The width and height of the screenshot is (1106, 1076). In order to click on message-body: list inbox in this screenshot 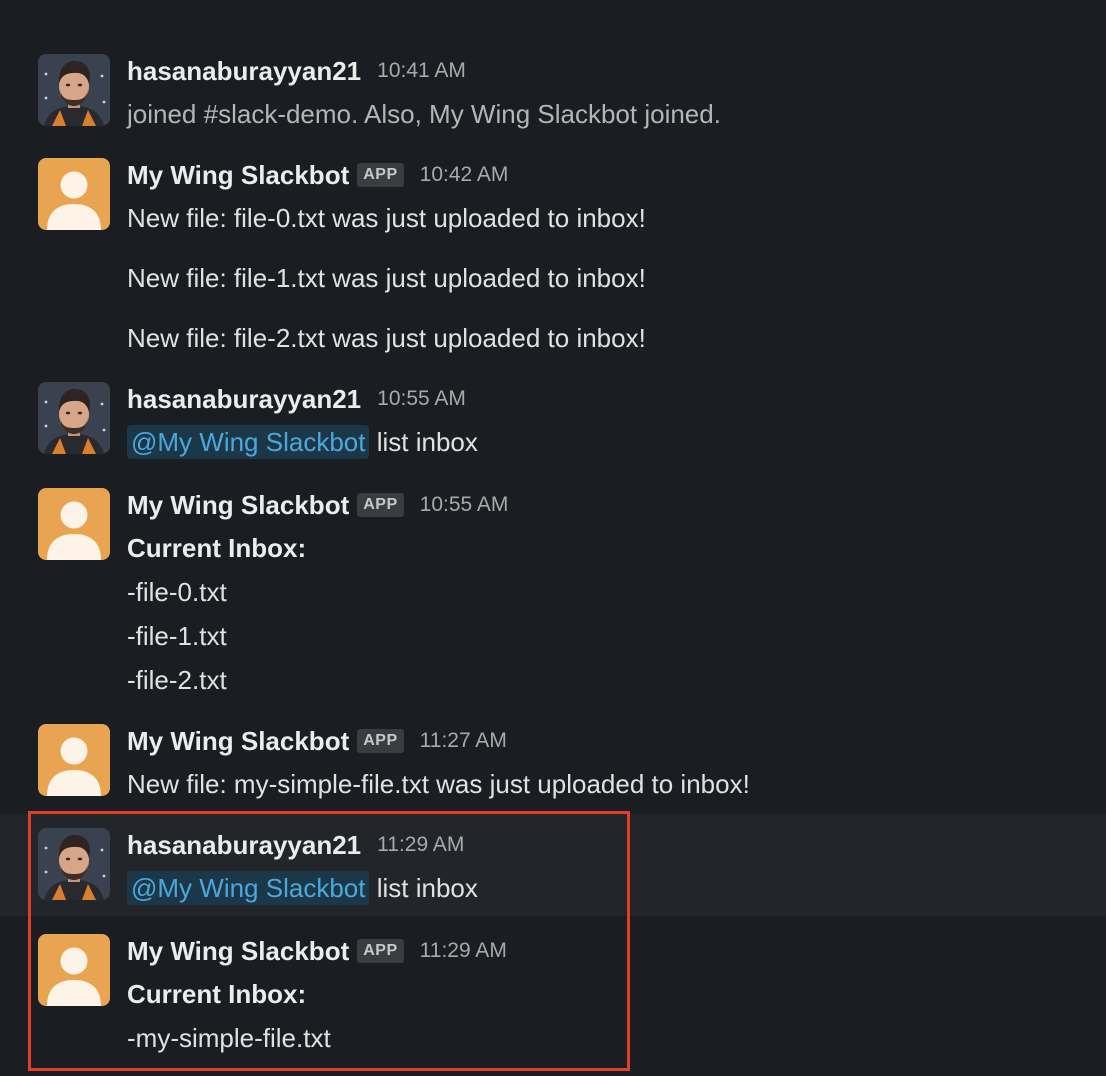, I will do `click(427, 442)`.